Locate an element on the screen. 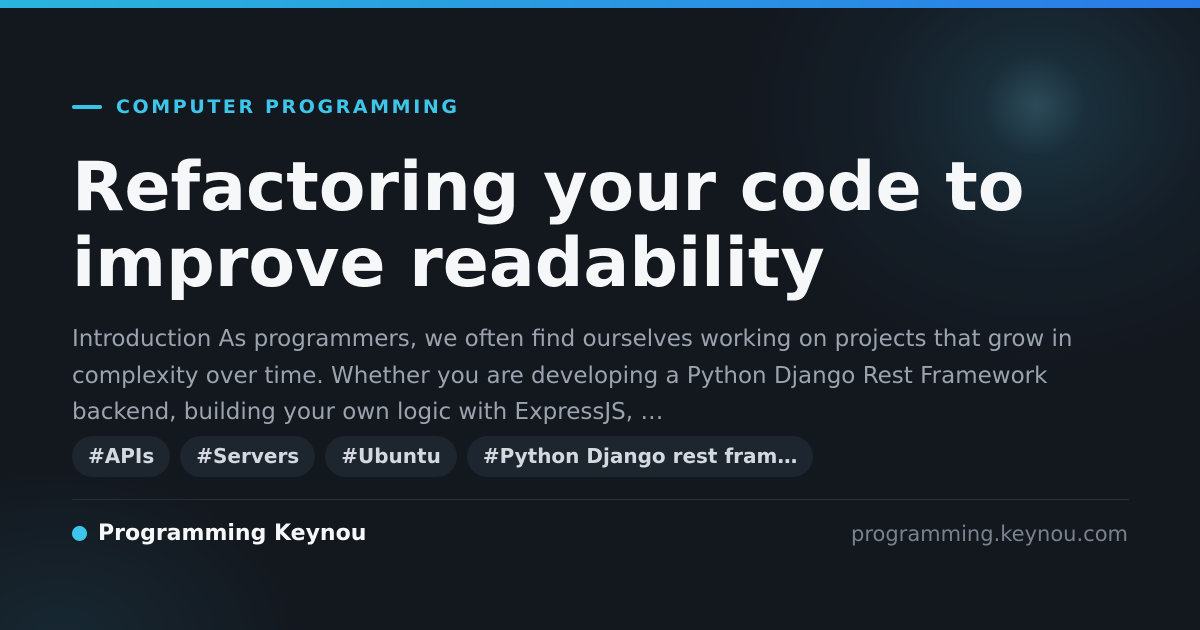 This screenshot has height=630, width=1200. tag-ubuntu: #Ubuntu is located at coordinates (391, 456).